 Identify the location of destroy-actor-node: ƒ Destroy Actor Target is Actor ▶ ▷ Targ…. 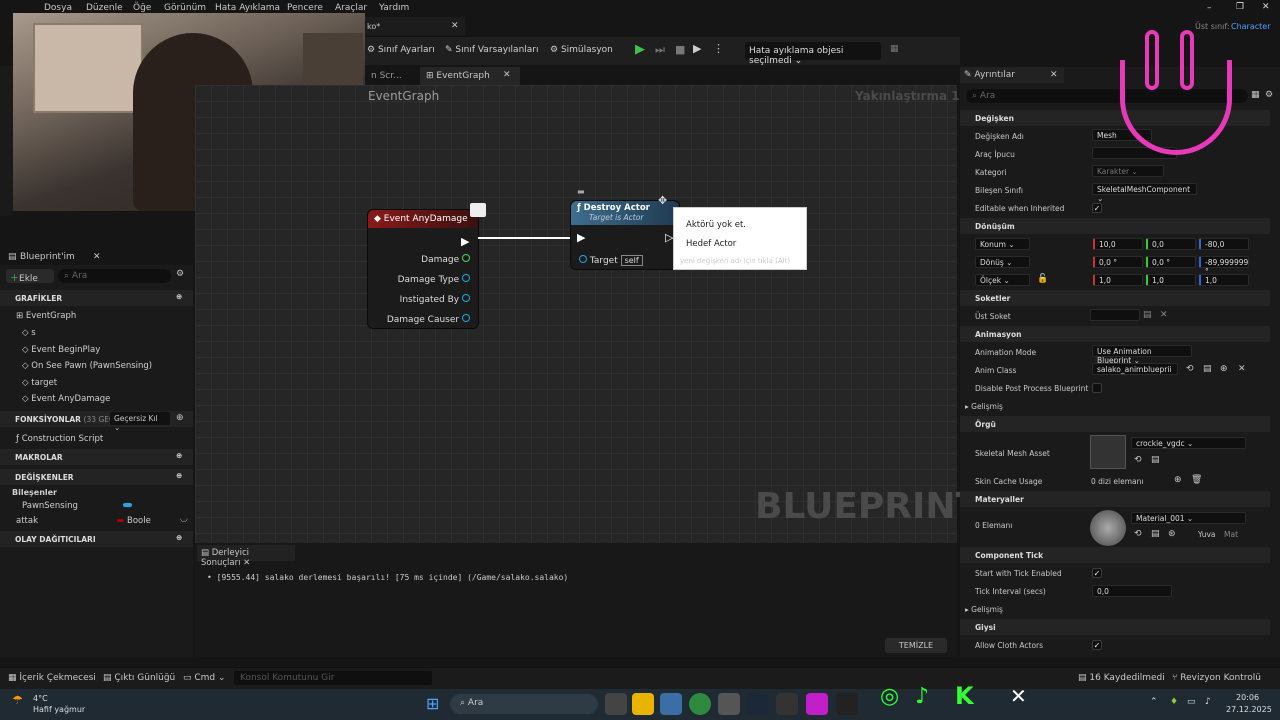
(625, 235).